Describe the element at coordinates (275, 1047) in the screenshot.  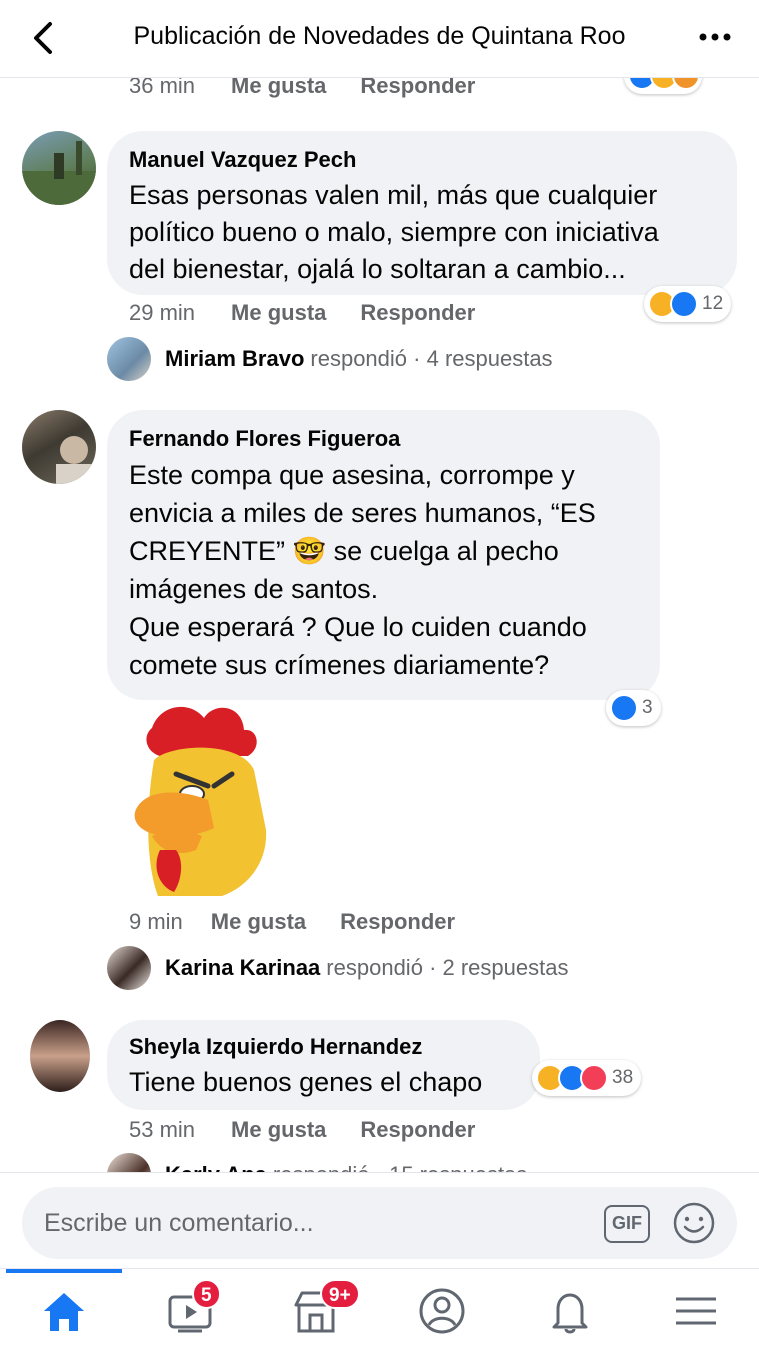
I see `comment-author: Sheyla Izquierdo Hernandez` at that location.